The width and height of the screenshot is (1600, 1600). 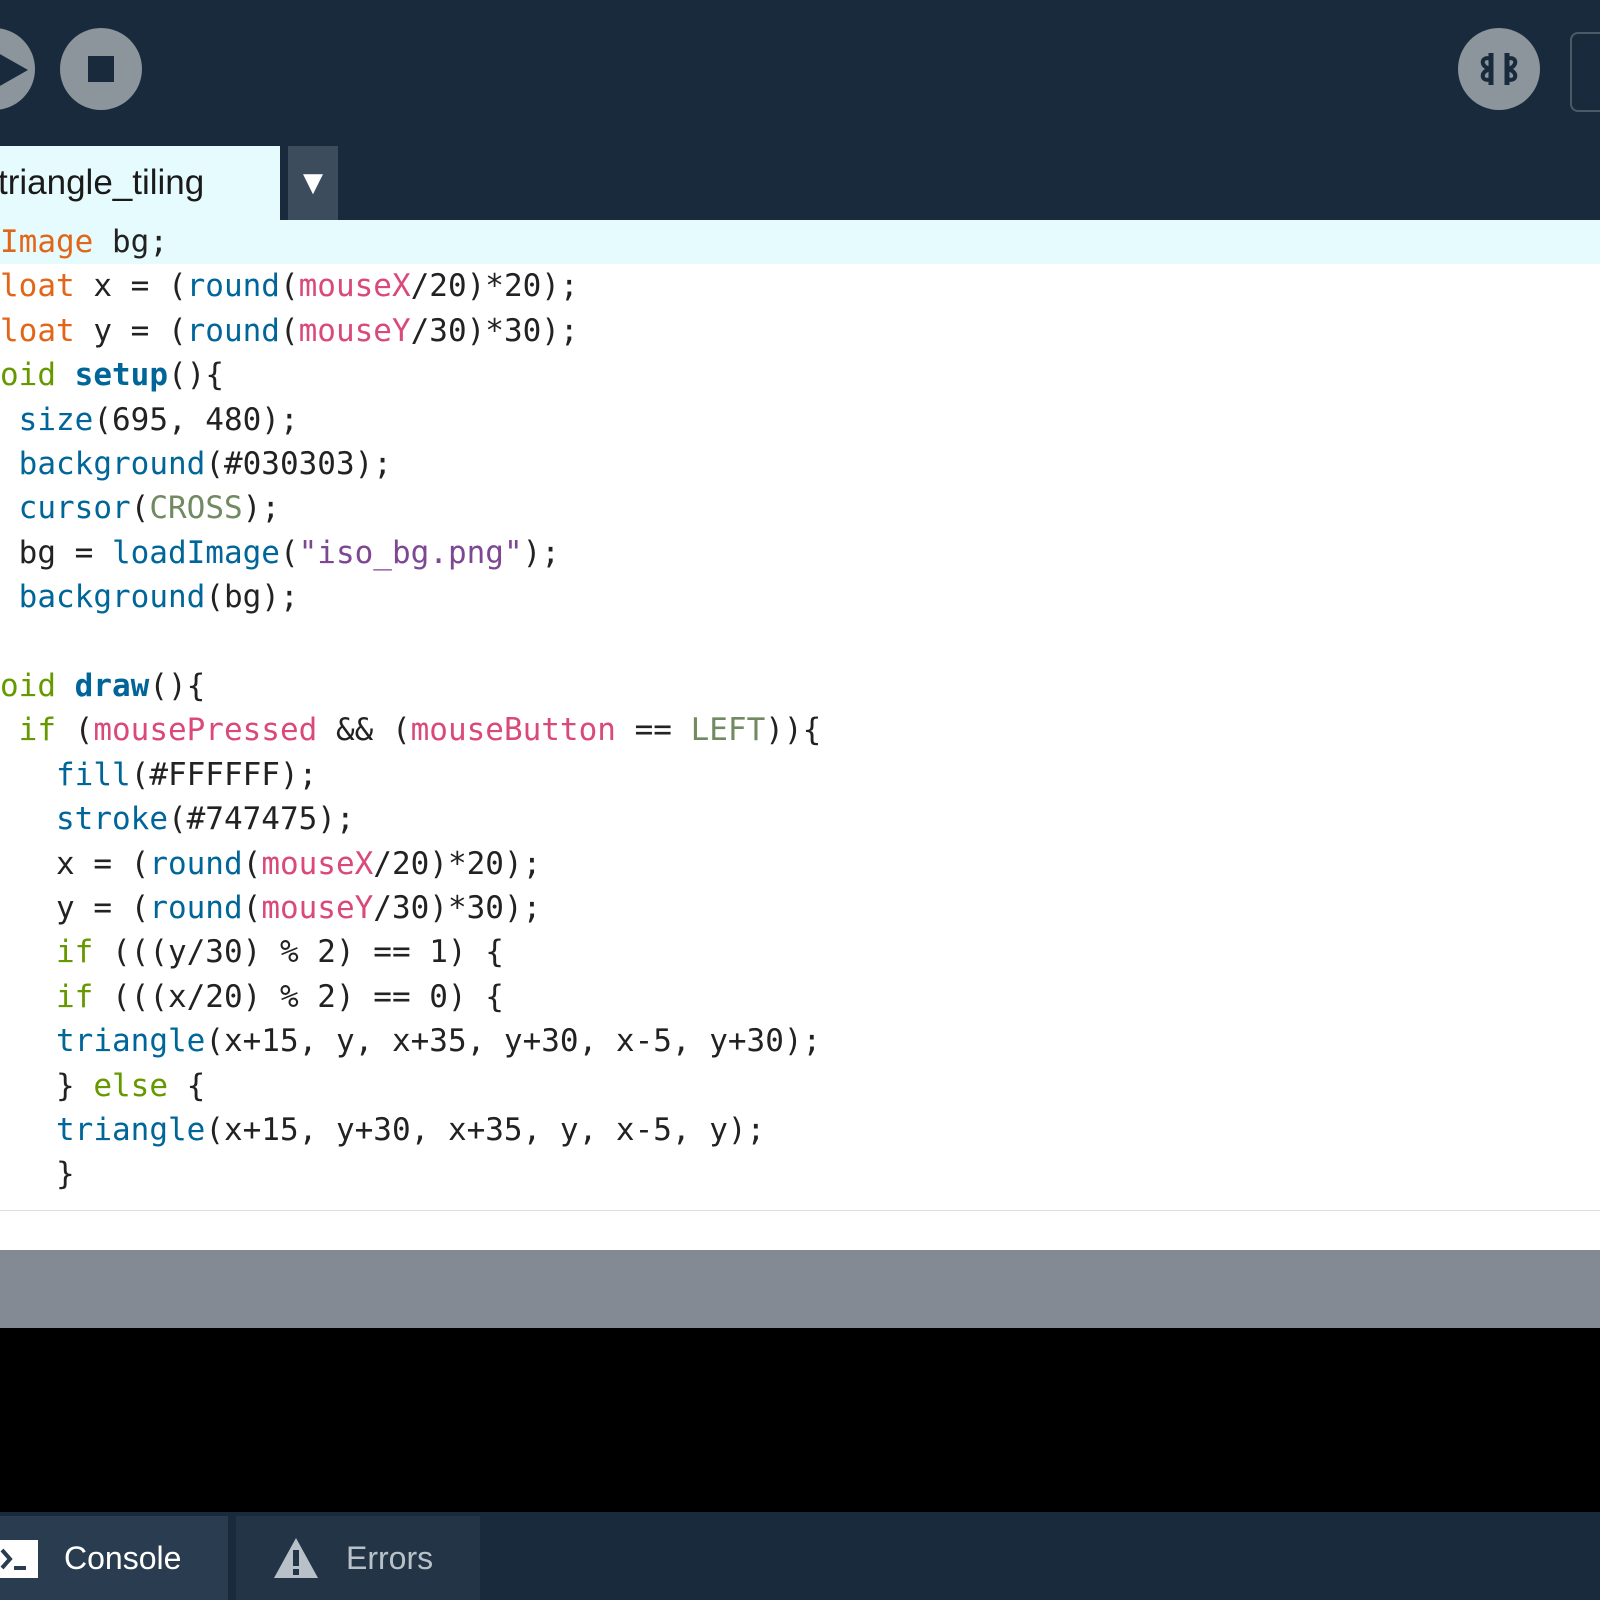 What do you see at coordinates (485, 1130) in the screenshot?
I see `code-token: (x+15, y+30, x+35, y, x-5, y);` at bounding box center [485, 1130].